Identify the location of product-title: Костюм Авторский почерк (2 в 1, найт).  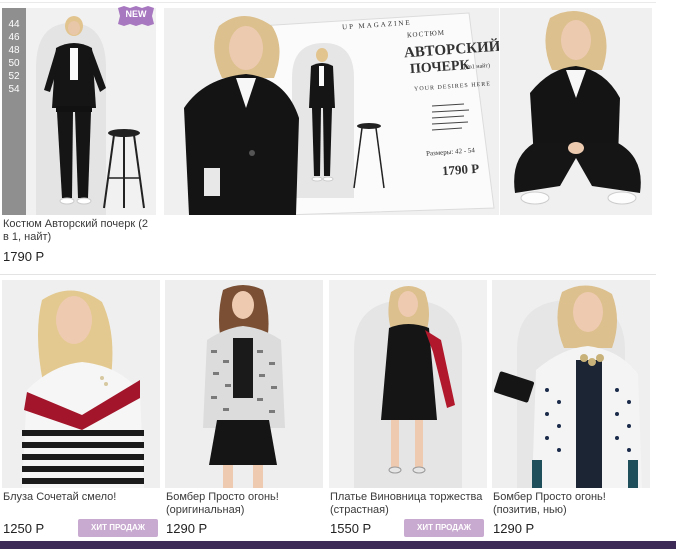
(78, 231).